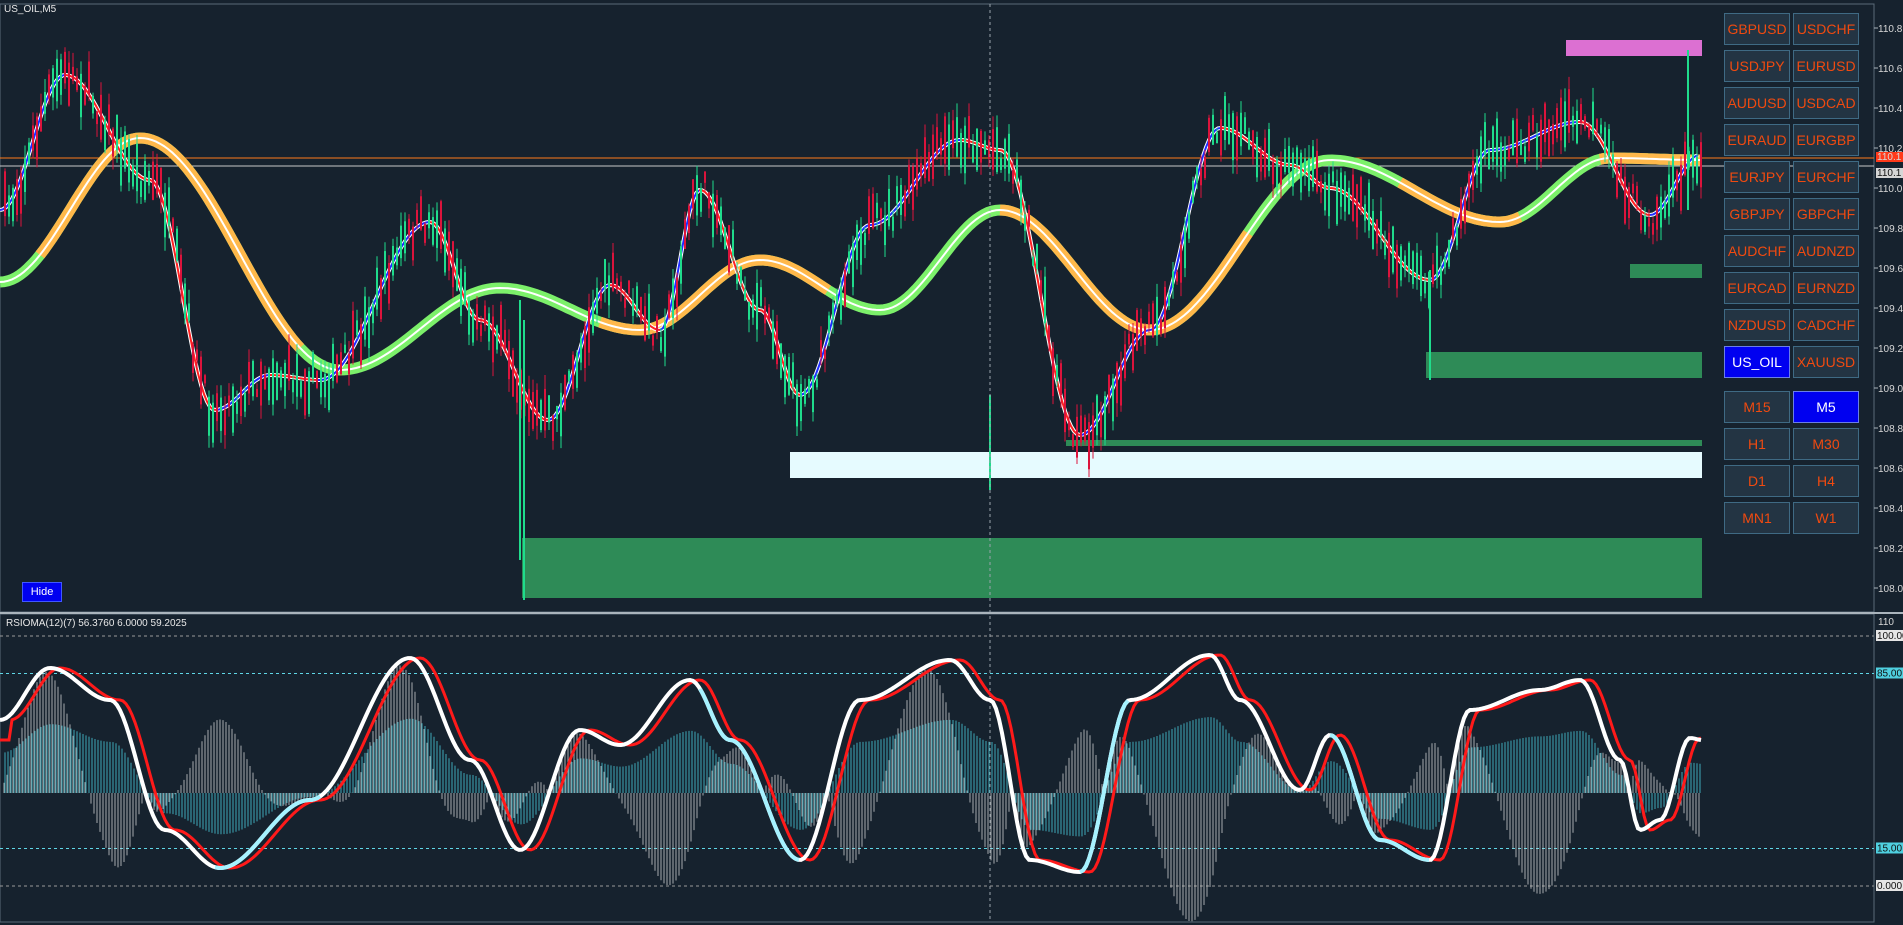 Image resolution: width=1903 pixels, height=925 pixels. What do you see at coordinates (1826, 103) in the screenshot?
I see `symbol-button-usdcad: USDCAD` at bounding box center [1826, 103].